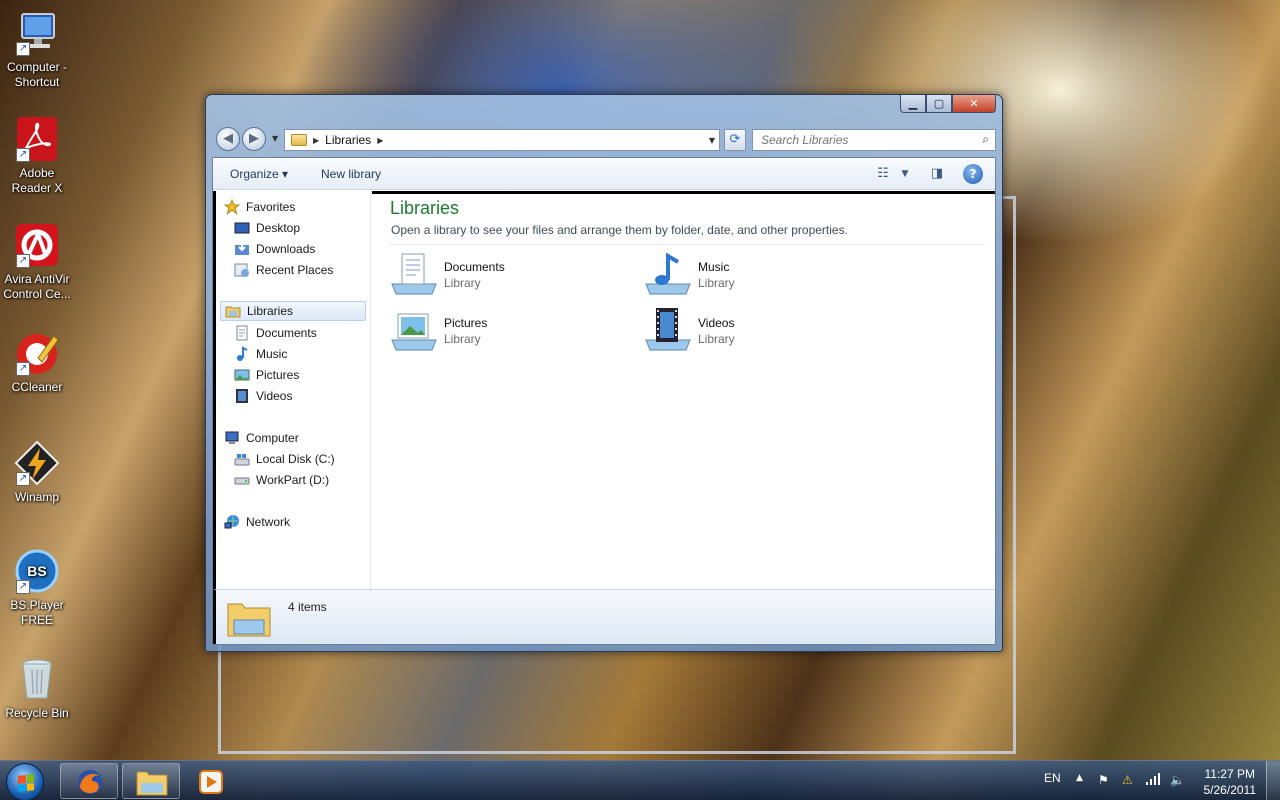 Image resolution: width=1280 pixels, height=800 pixels. I want to click on start-button, so click(25, 781).